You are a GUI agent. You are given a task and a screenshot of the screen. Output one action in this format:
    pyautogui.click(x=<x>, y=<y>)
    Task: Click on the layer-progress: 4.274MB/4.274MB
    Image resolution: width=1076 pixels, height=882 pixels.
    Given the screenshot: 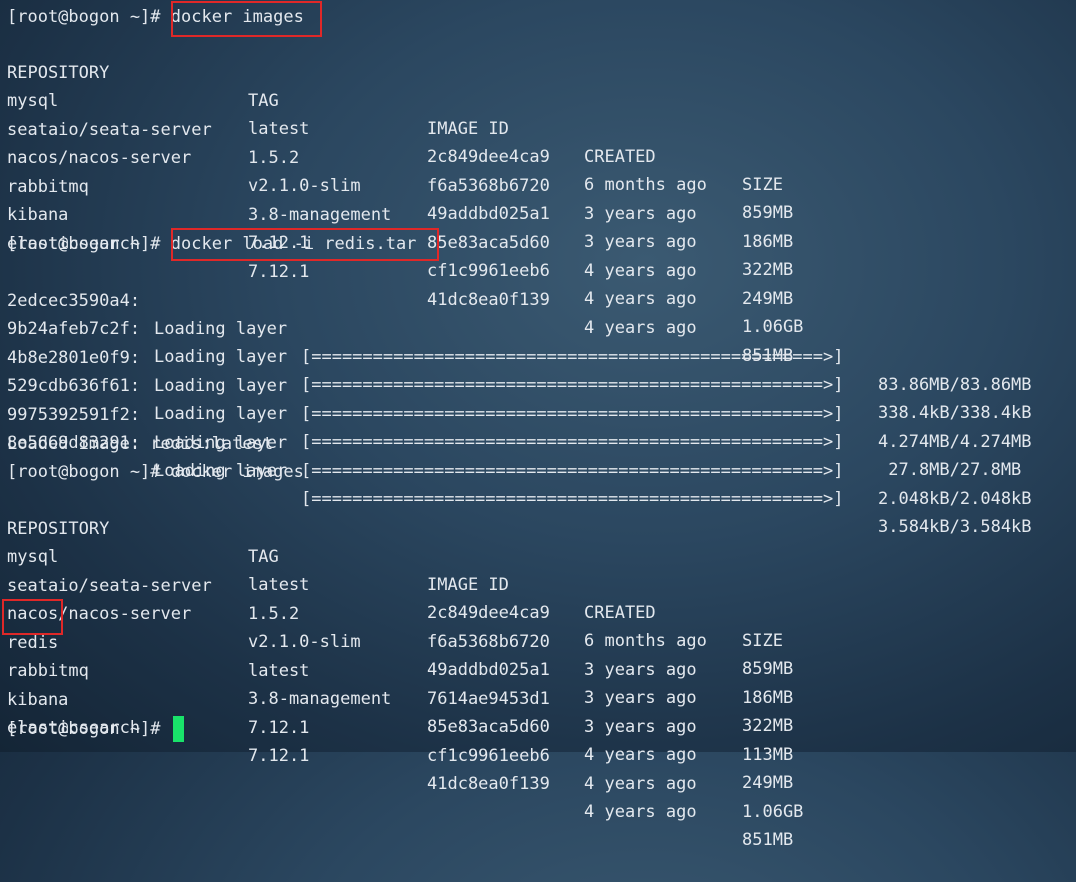 What is the action you would take?
    pyautogui.click(x=955, y=442)
    